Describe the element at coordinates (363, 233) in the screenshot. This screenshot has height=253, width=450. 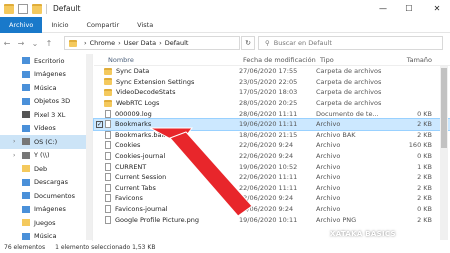
I see `watermark-text: XATAKA BASICS` at that location.